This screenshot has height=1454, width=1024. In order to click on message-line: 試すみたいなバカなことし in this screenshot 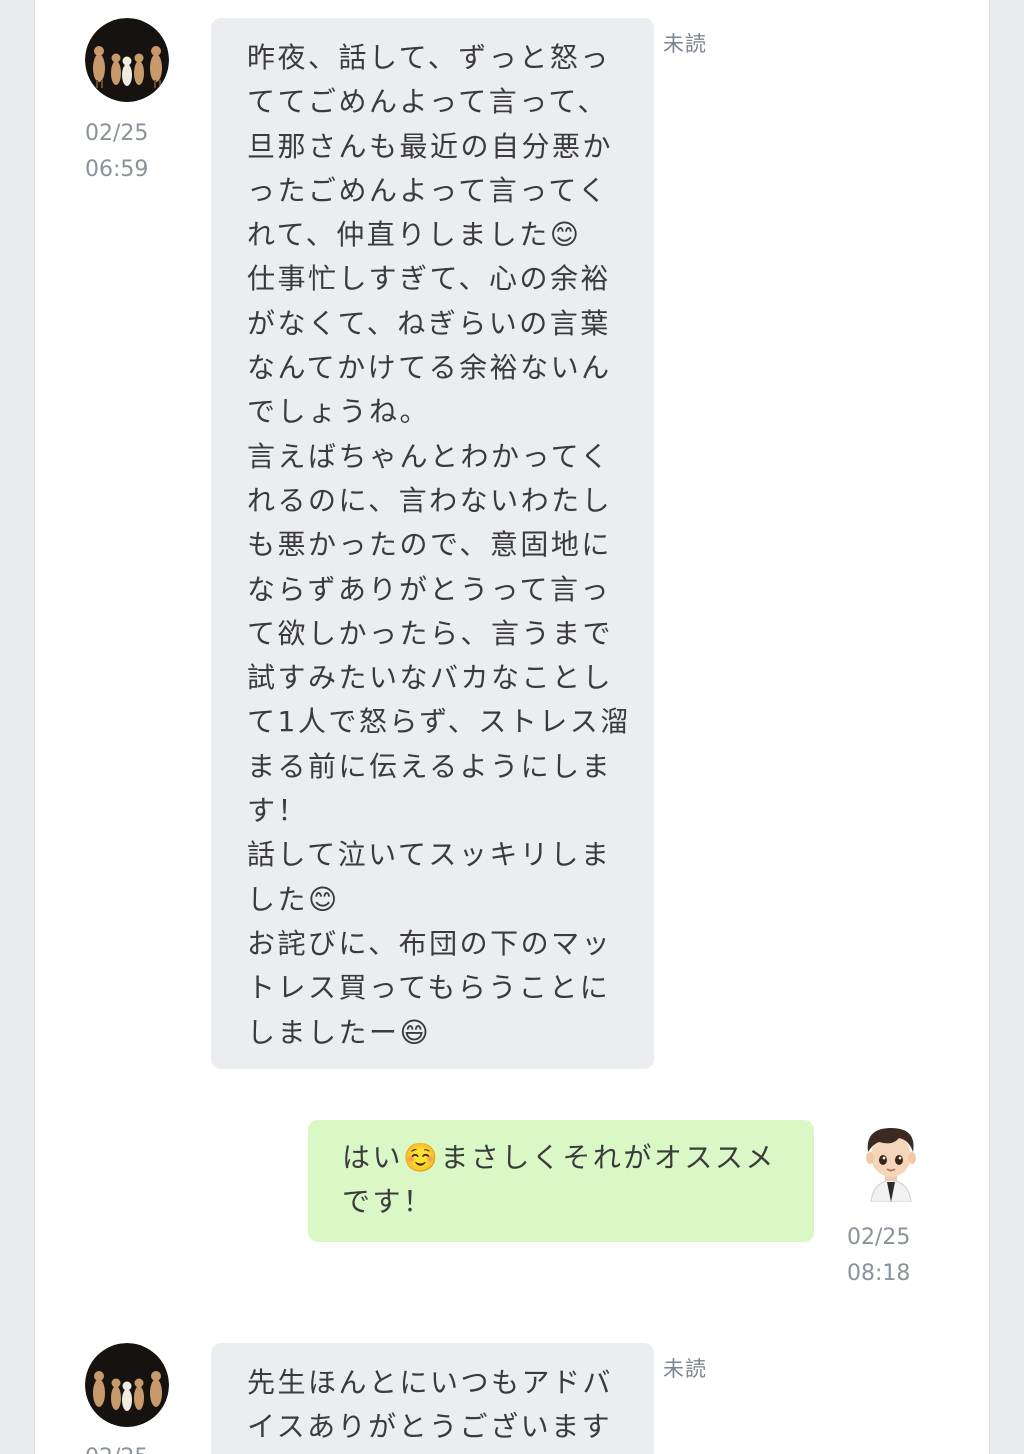, I will do `click(430, 678)`.